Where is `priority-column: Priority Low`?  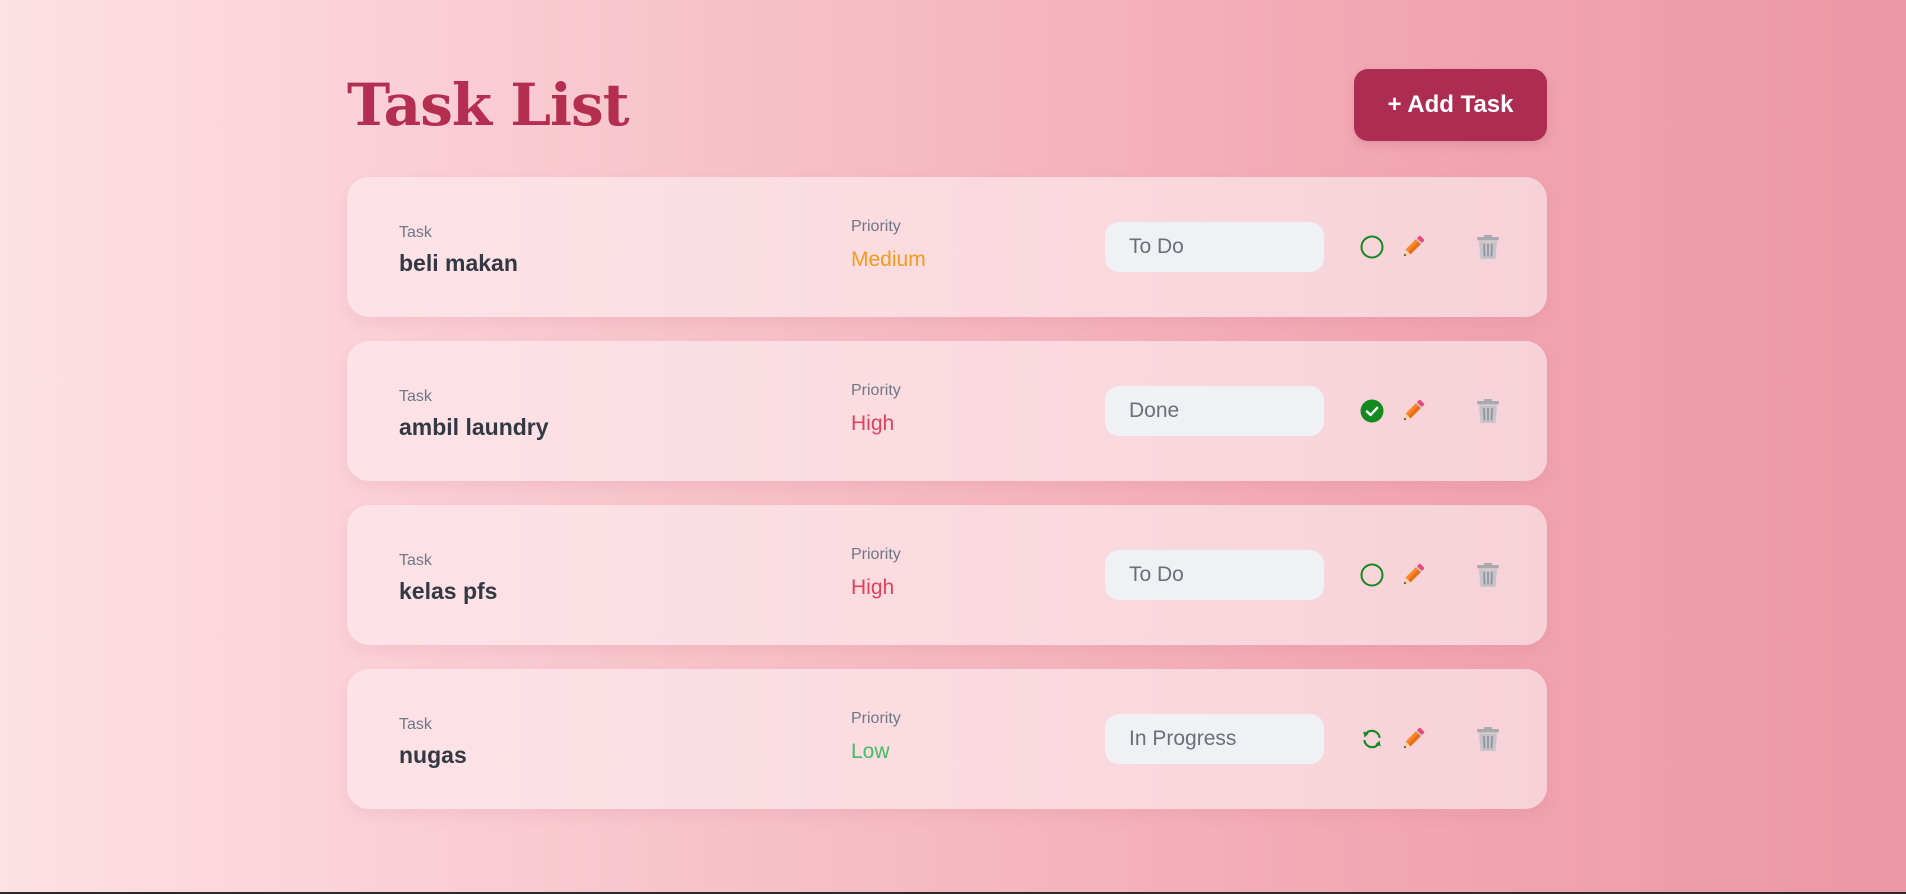 priority-column: Priority Low is located at coordinates (876, 737).